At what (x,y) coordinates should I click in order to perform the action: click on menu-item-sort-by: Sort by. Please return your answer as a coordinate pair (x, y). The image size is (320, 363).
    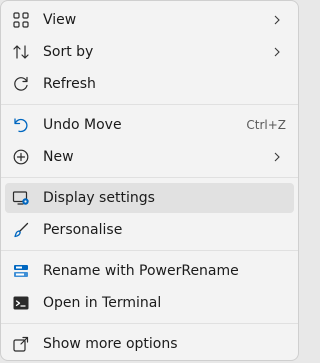
    Looking at the image, I should click on (149, 52).